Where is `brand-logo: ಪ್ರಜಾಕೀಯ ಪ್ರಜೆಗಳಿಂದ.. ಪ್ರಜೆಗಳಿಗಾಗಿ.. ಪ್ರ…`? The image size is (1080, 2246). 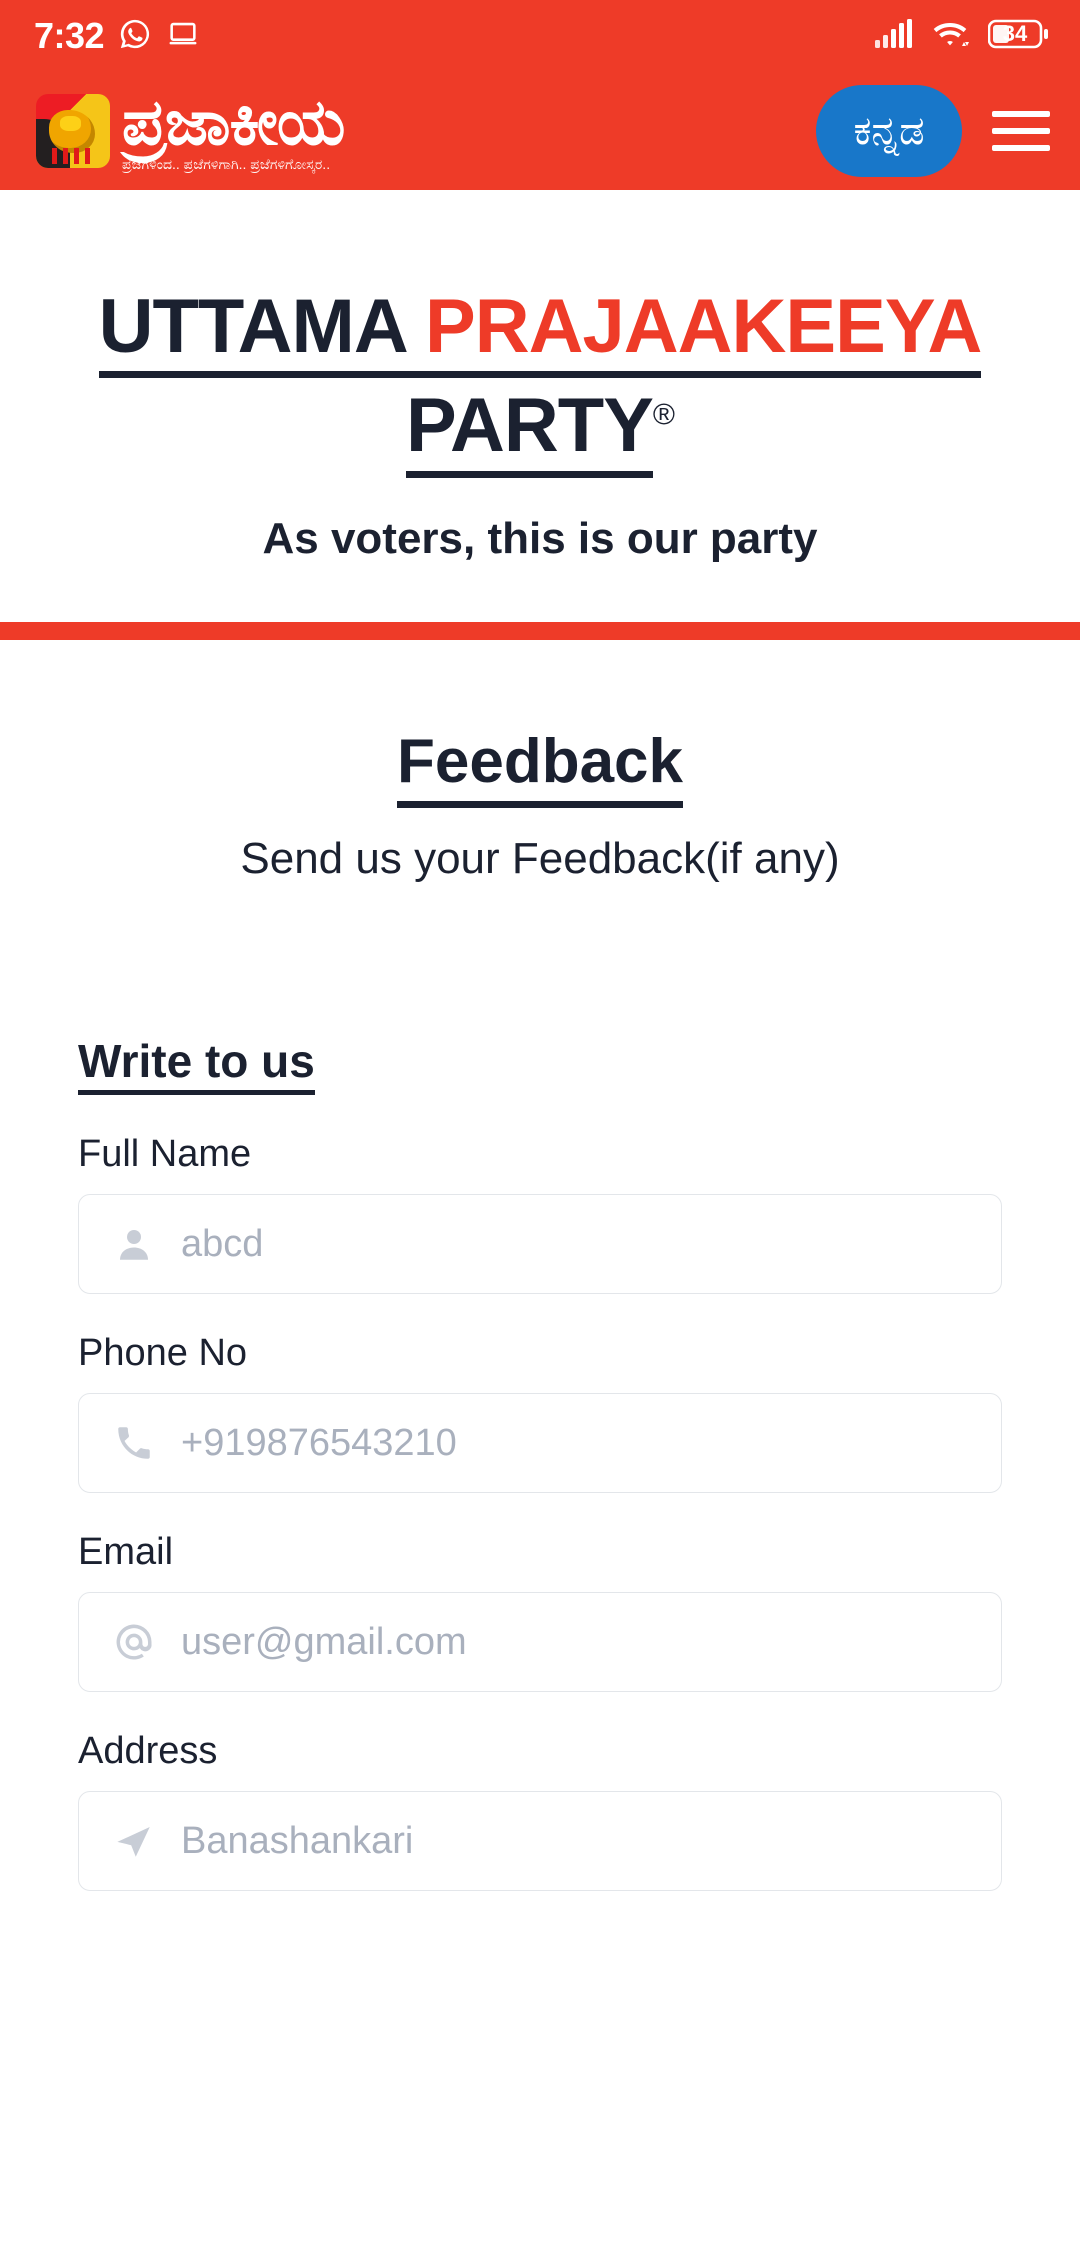 brand-logo: ಪ್ರಜಾಕೀಯ ಪ್ರಜೆಗಳಿಂದ.. ಪ್ರಜೆಗಳಿಗಾಗಿ.. ಪ್ರ… is located at coordinates (190, 128).